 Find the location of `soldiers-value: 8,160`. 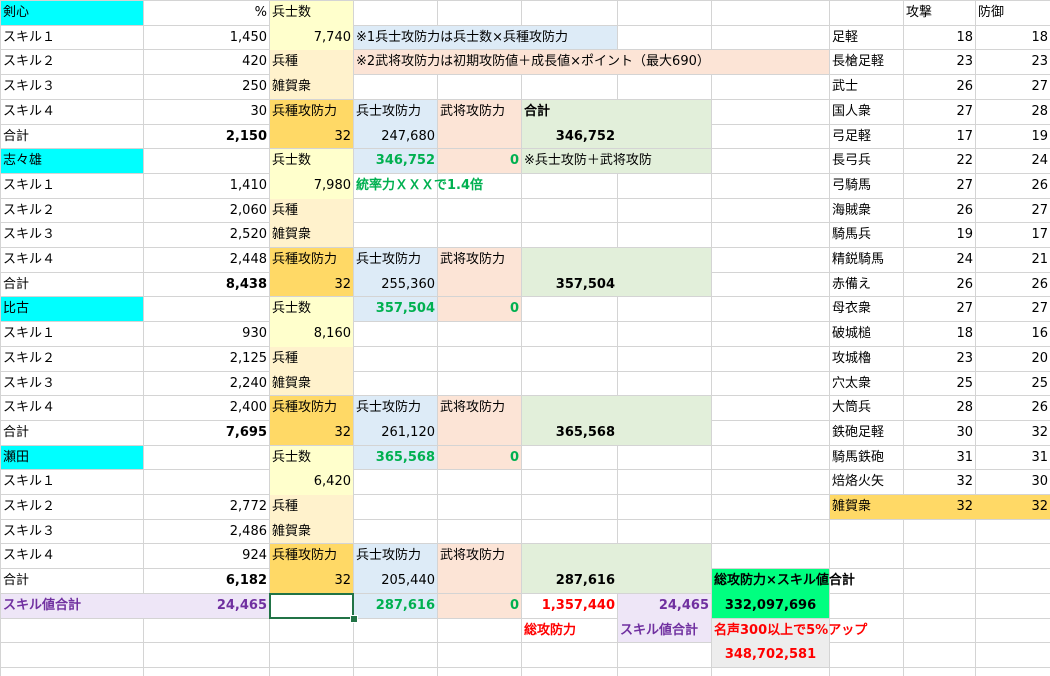

soldiers-value: 8,160 is located at coordinates (311, 334).